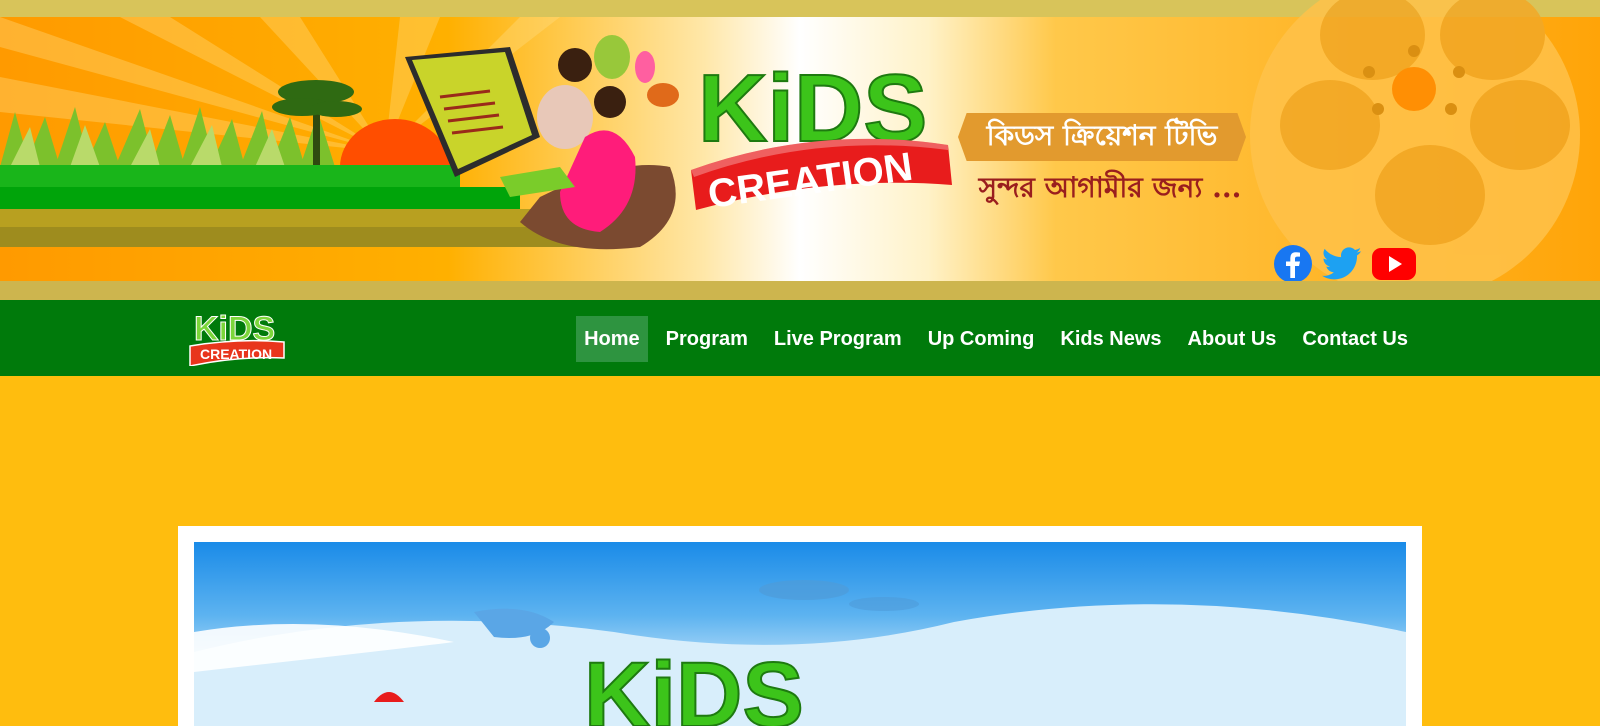  What do you see at coordinates (612, 339) in the screenshot?
I see `nav-item-home: Home` at bounding box center [612, 339].